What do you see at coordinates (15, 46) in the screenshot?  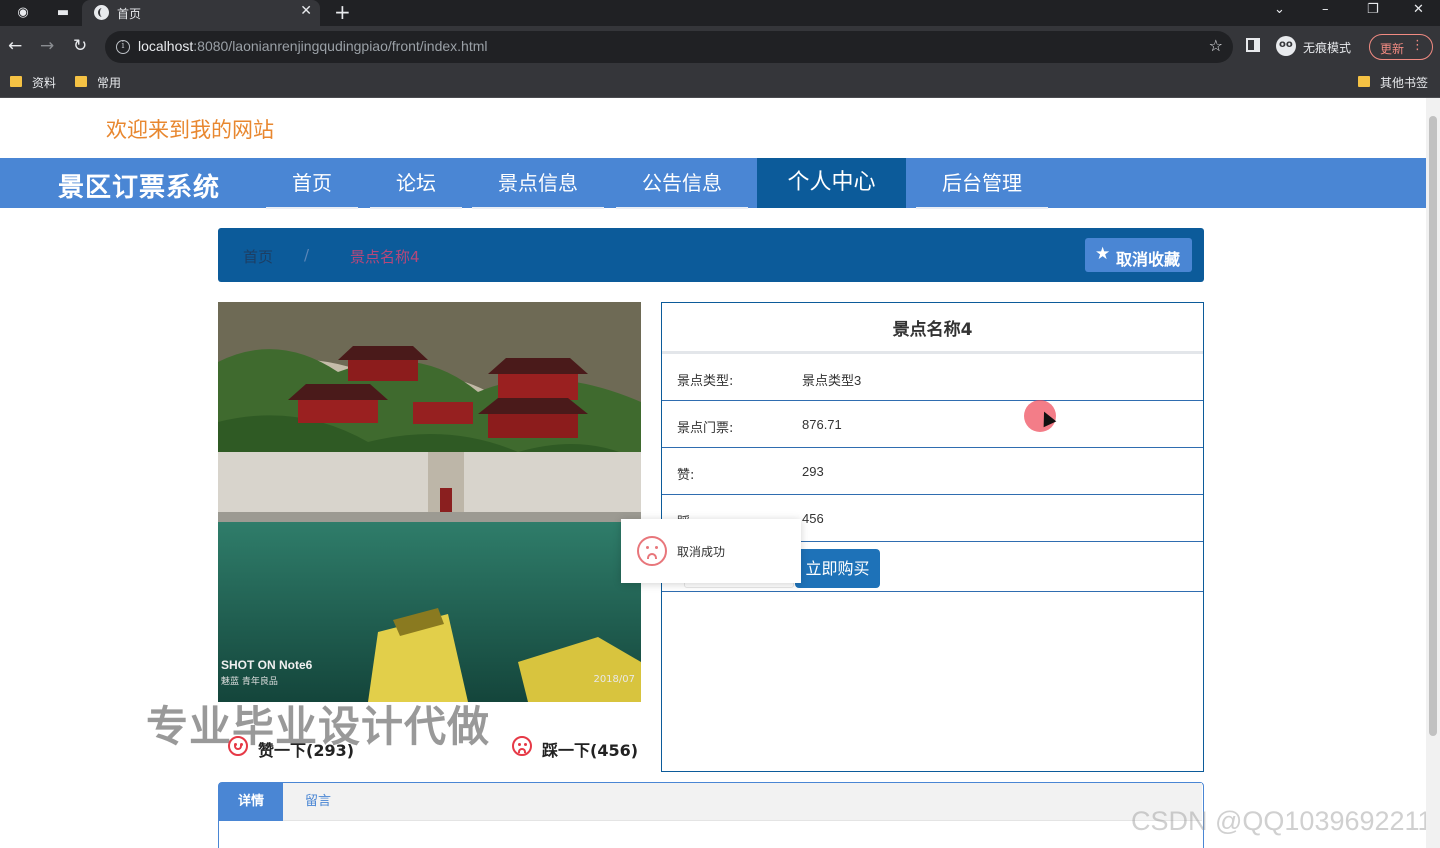 I see `back-icon: ←` at bounding box center [15, 46].